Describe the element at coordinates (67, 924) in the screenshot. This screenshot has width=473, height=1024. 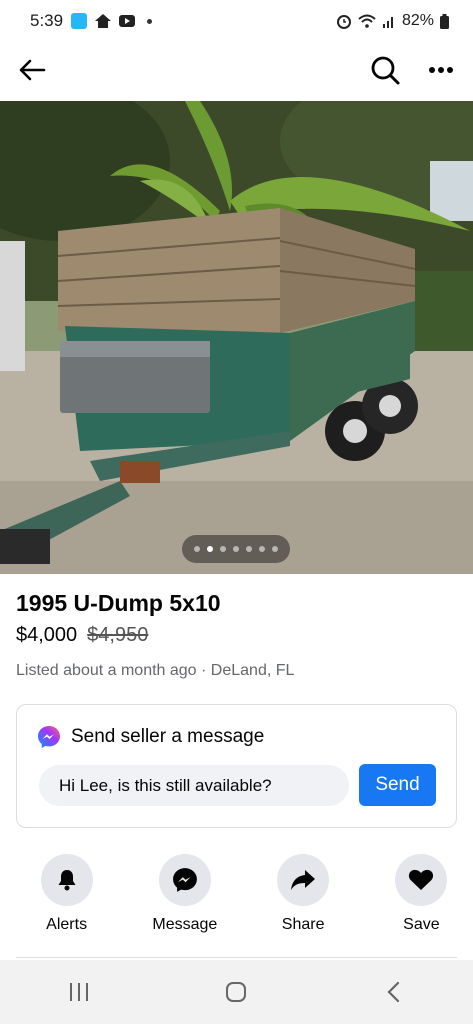
I see `alerts-label: Alerts` at that location.